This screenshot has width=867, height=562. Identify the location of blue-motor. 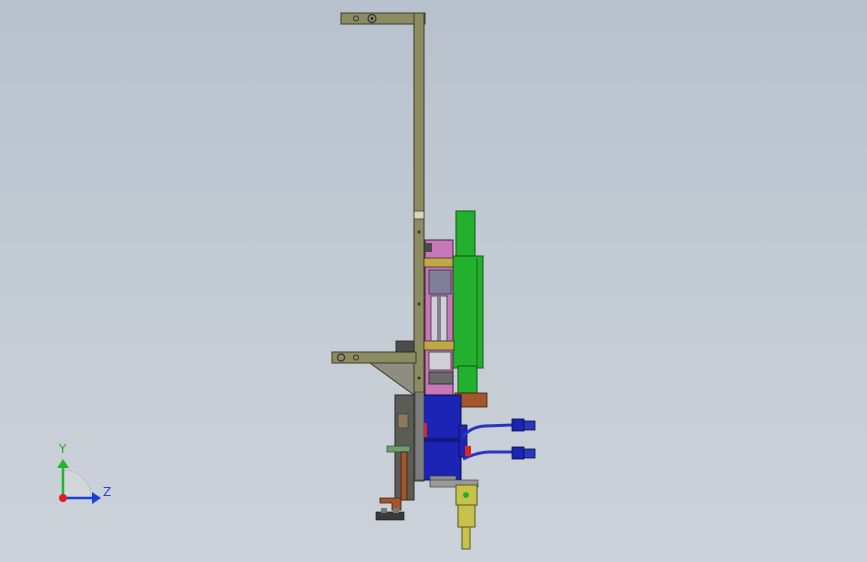
(441, 437).